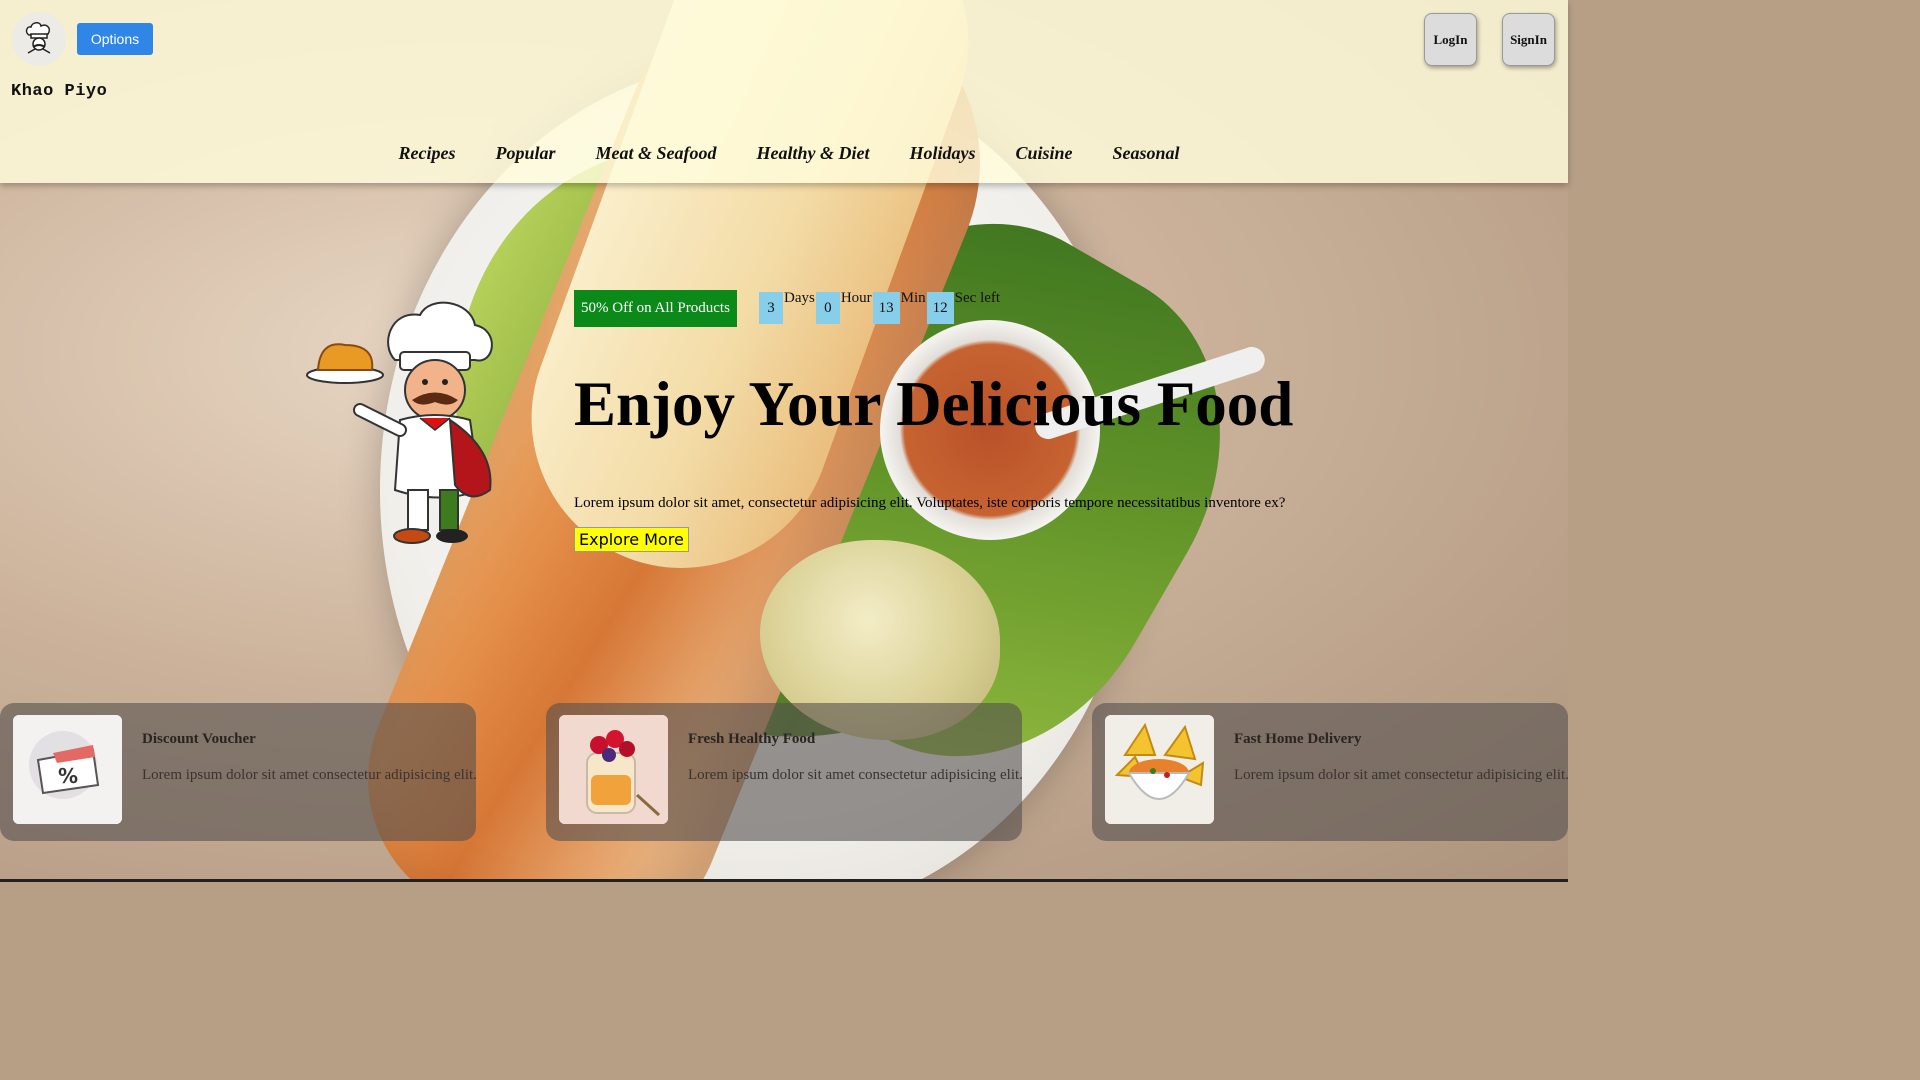 The height and width of the screenshot is (1080, 1920). I want to click on options-button: Options, so click(115, 39).